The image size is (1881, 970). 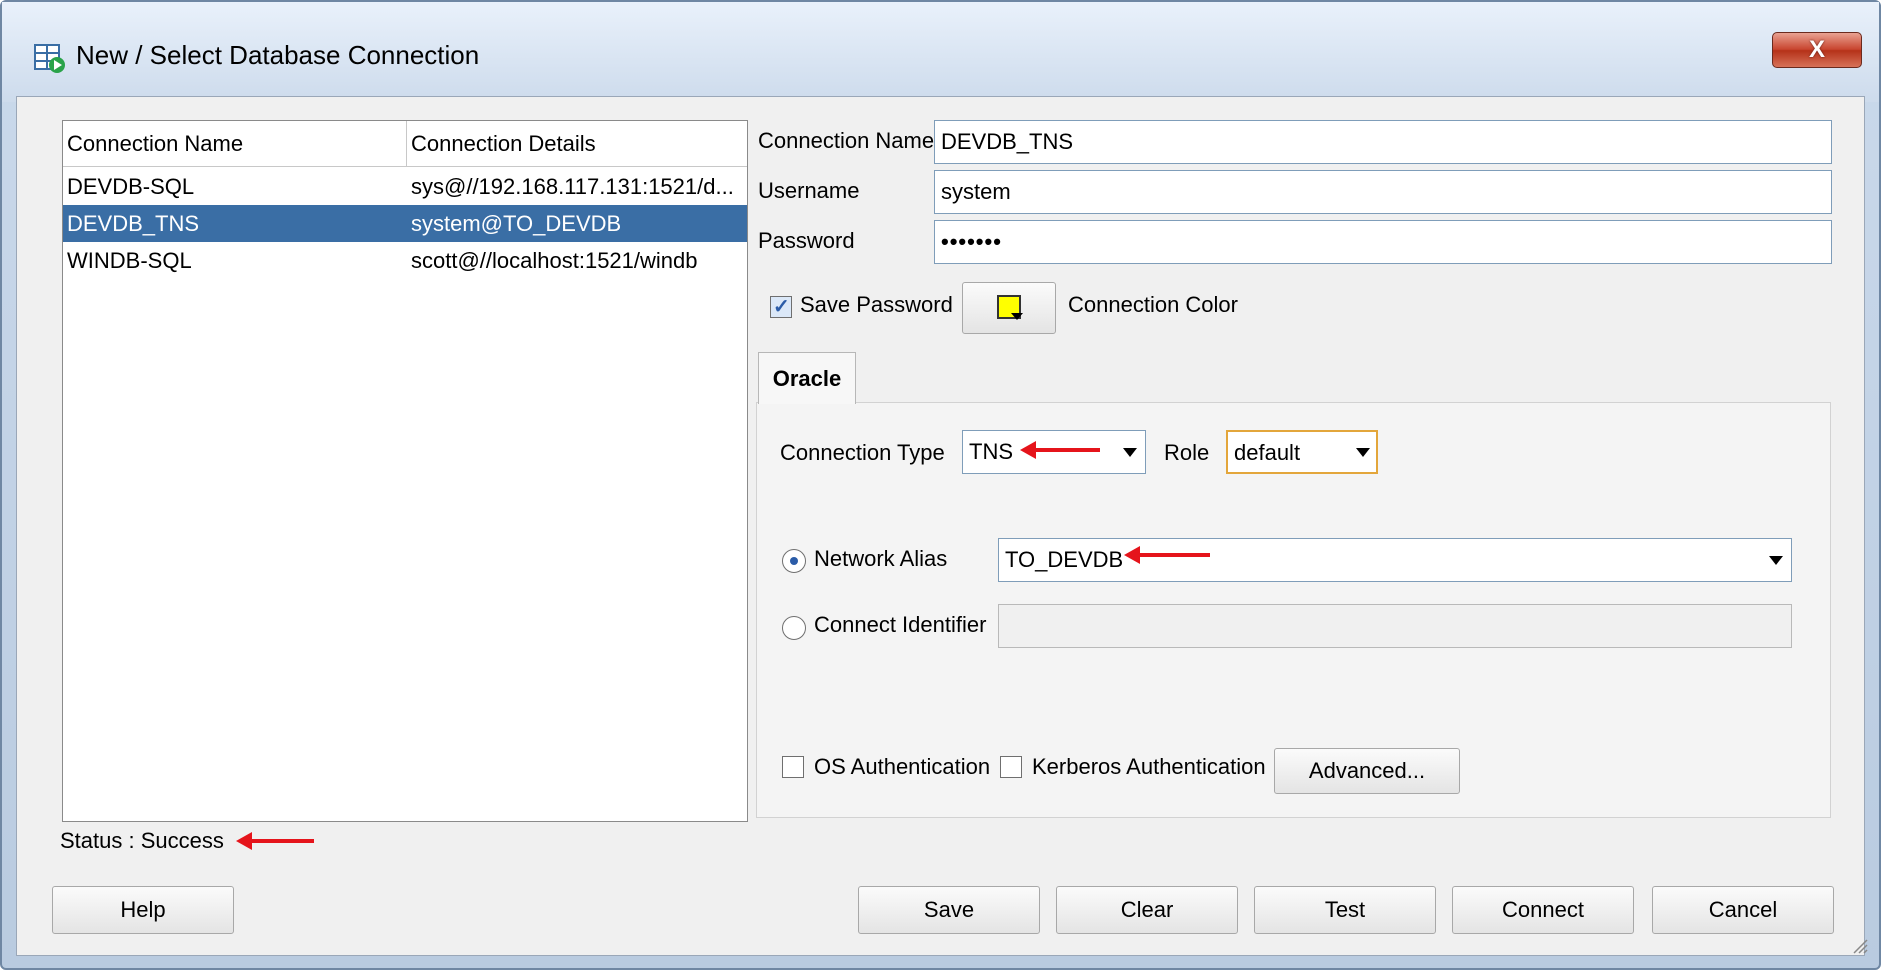 I want to click on role-select: default, so click(x=1302, y=452).